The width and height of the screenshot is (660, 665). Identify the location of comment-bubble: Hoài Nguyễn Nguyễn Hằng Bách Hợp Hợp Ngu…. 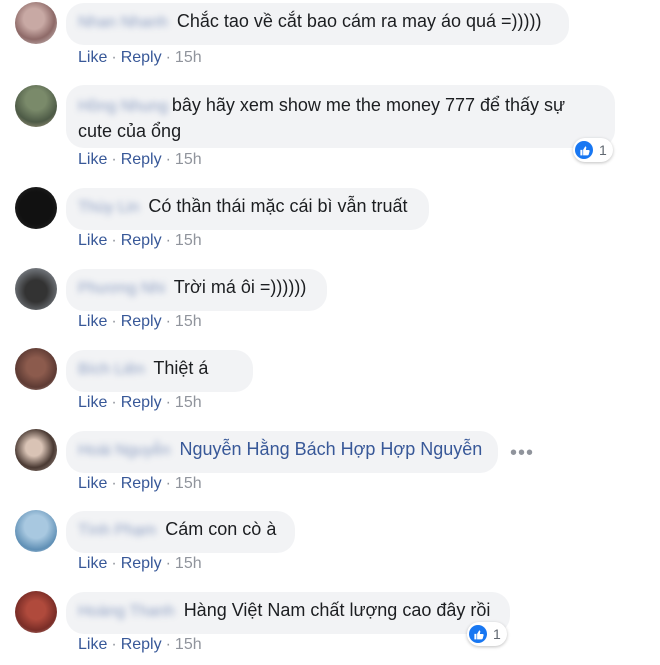
(282, 452).